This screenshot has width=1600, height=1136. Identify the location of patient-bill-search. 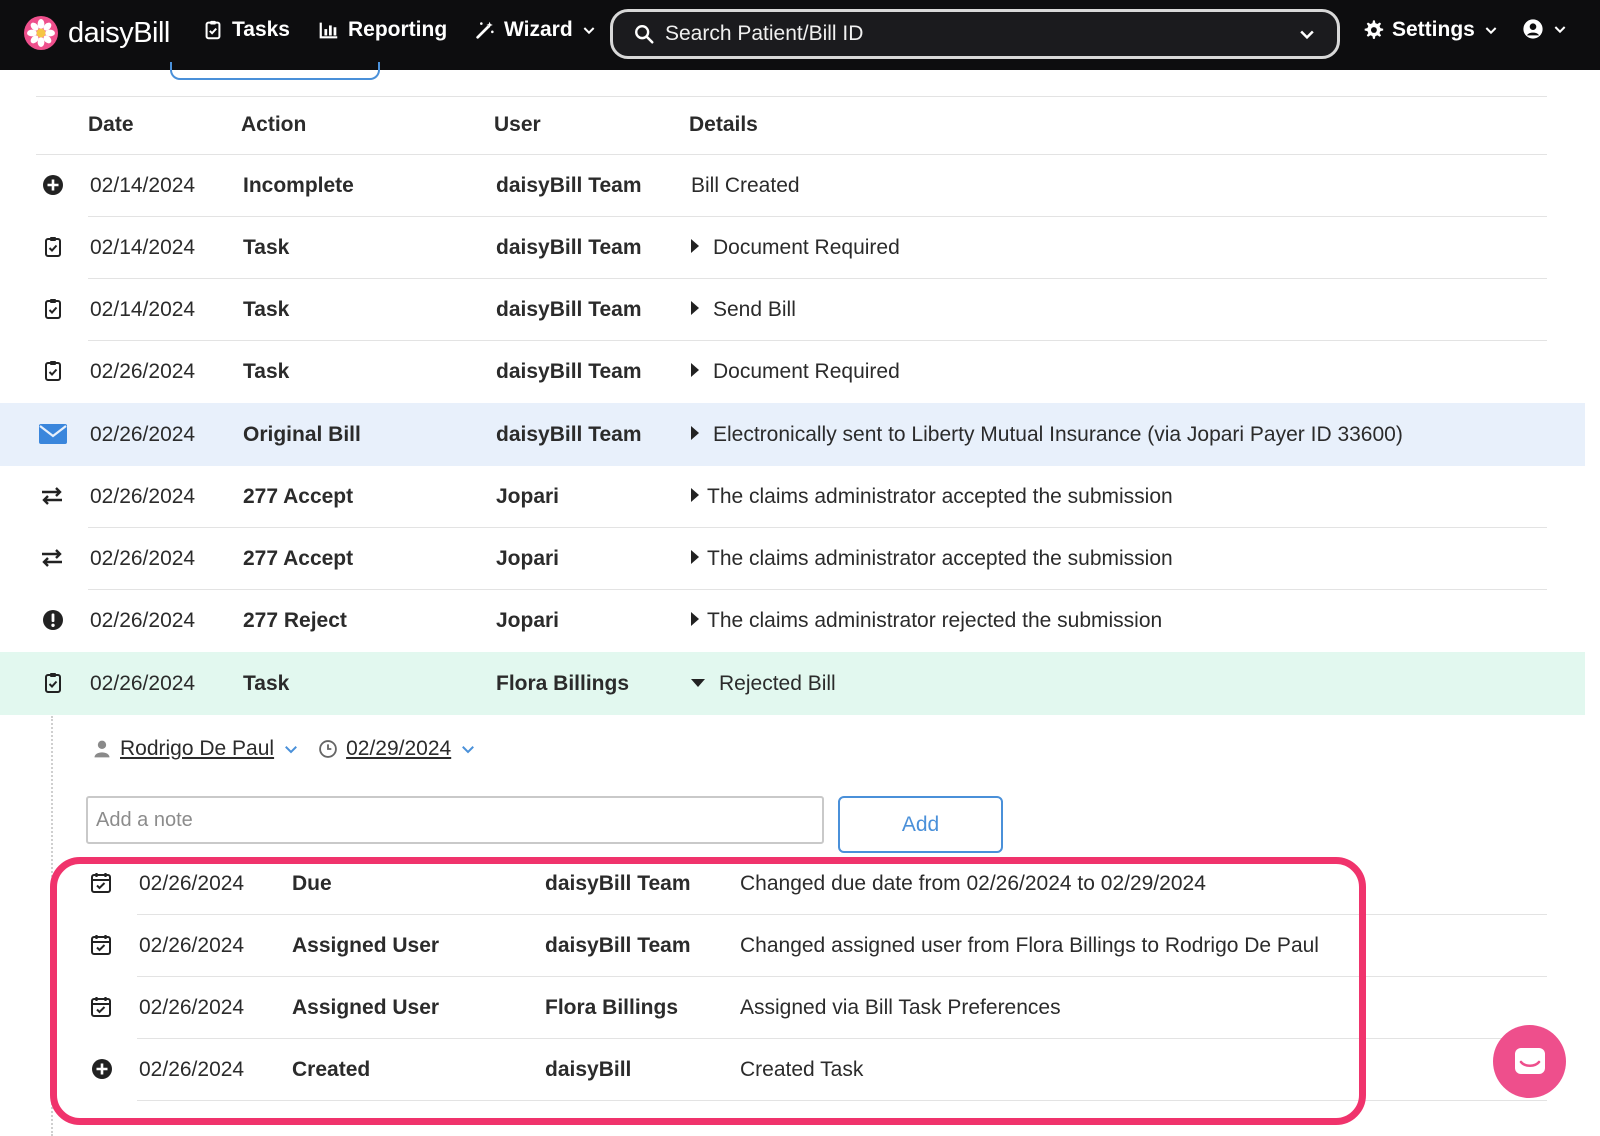
(975, 34).